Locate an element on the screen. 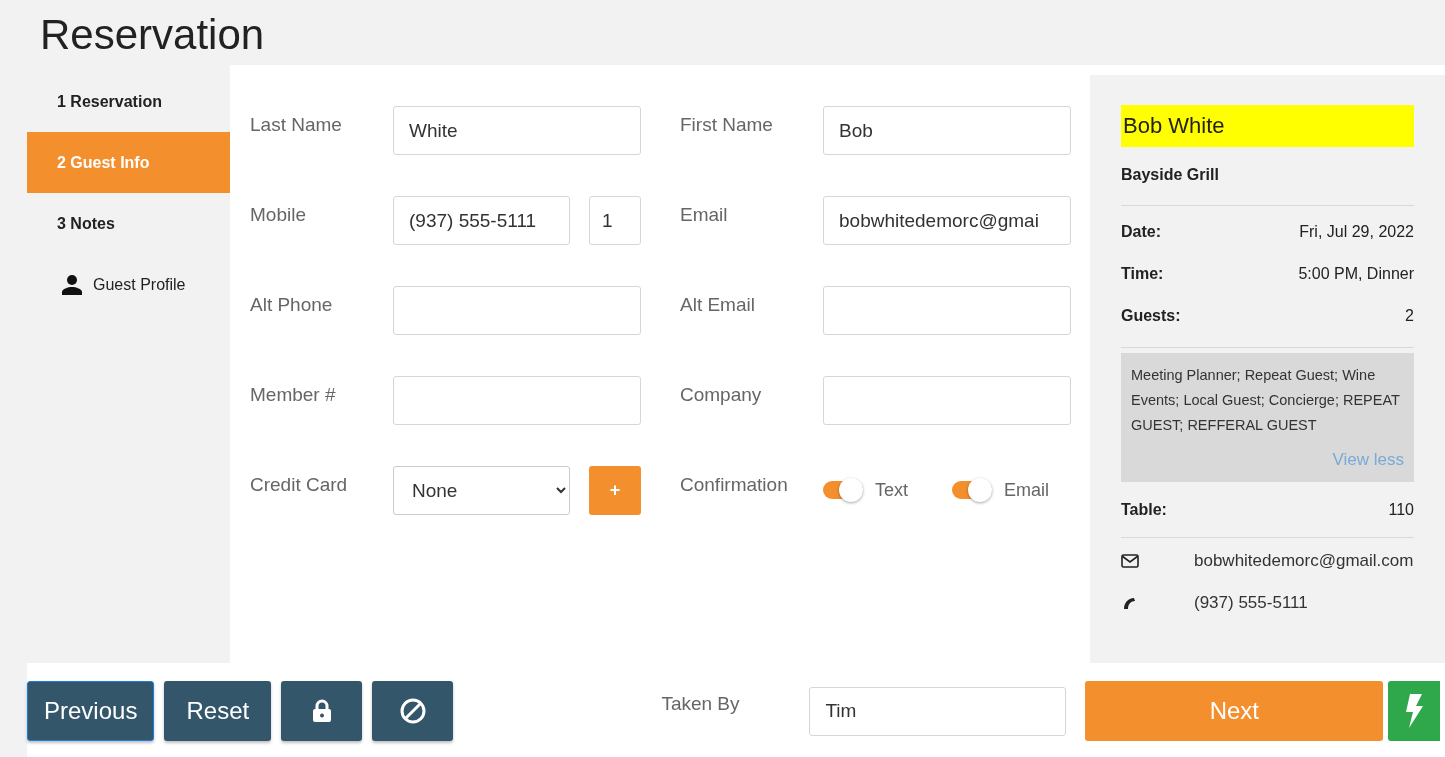 The height and width of the screenshot is (757, 1445). footer-button: Reset is located at coordinates (218, 711).